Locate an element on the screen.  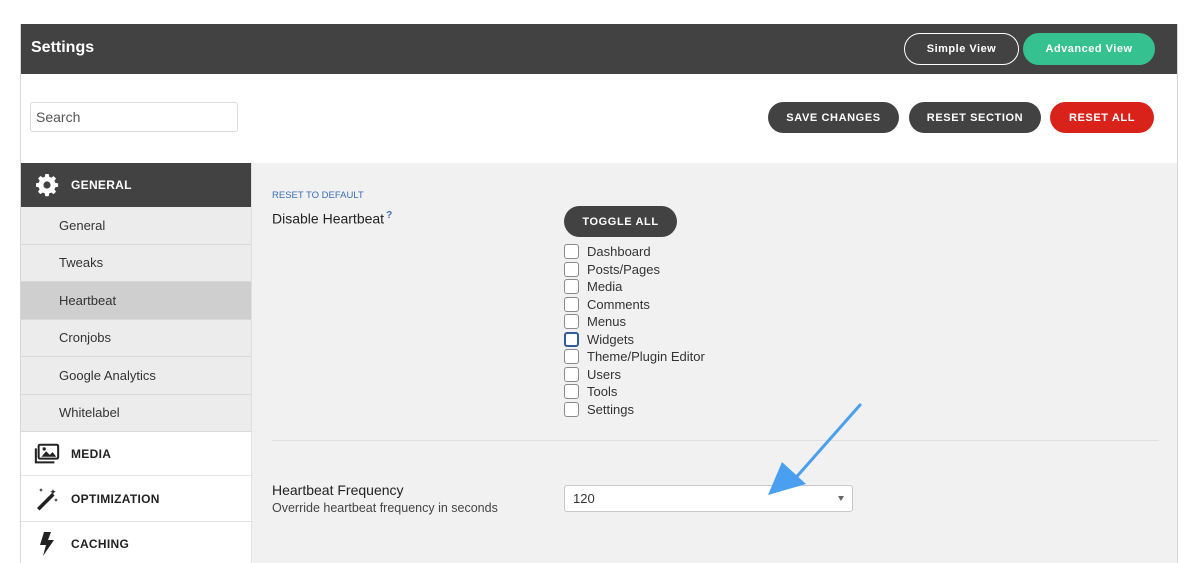
disable-heartbeat-label: Disable Heartbeat? is located at coordinates (332, 218).